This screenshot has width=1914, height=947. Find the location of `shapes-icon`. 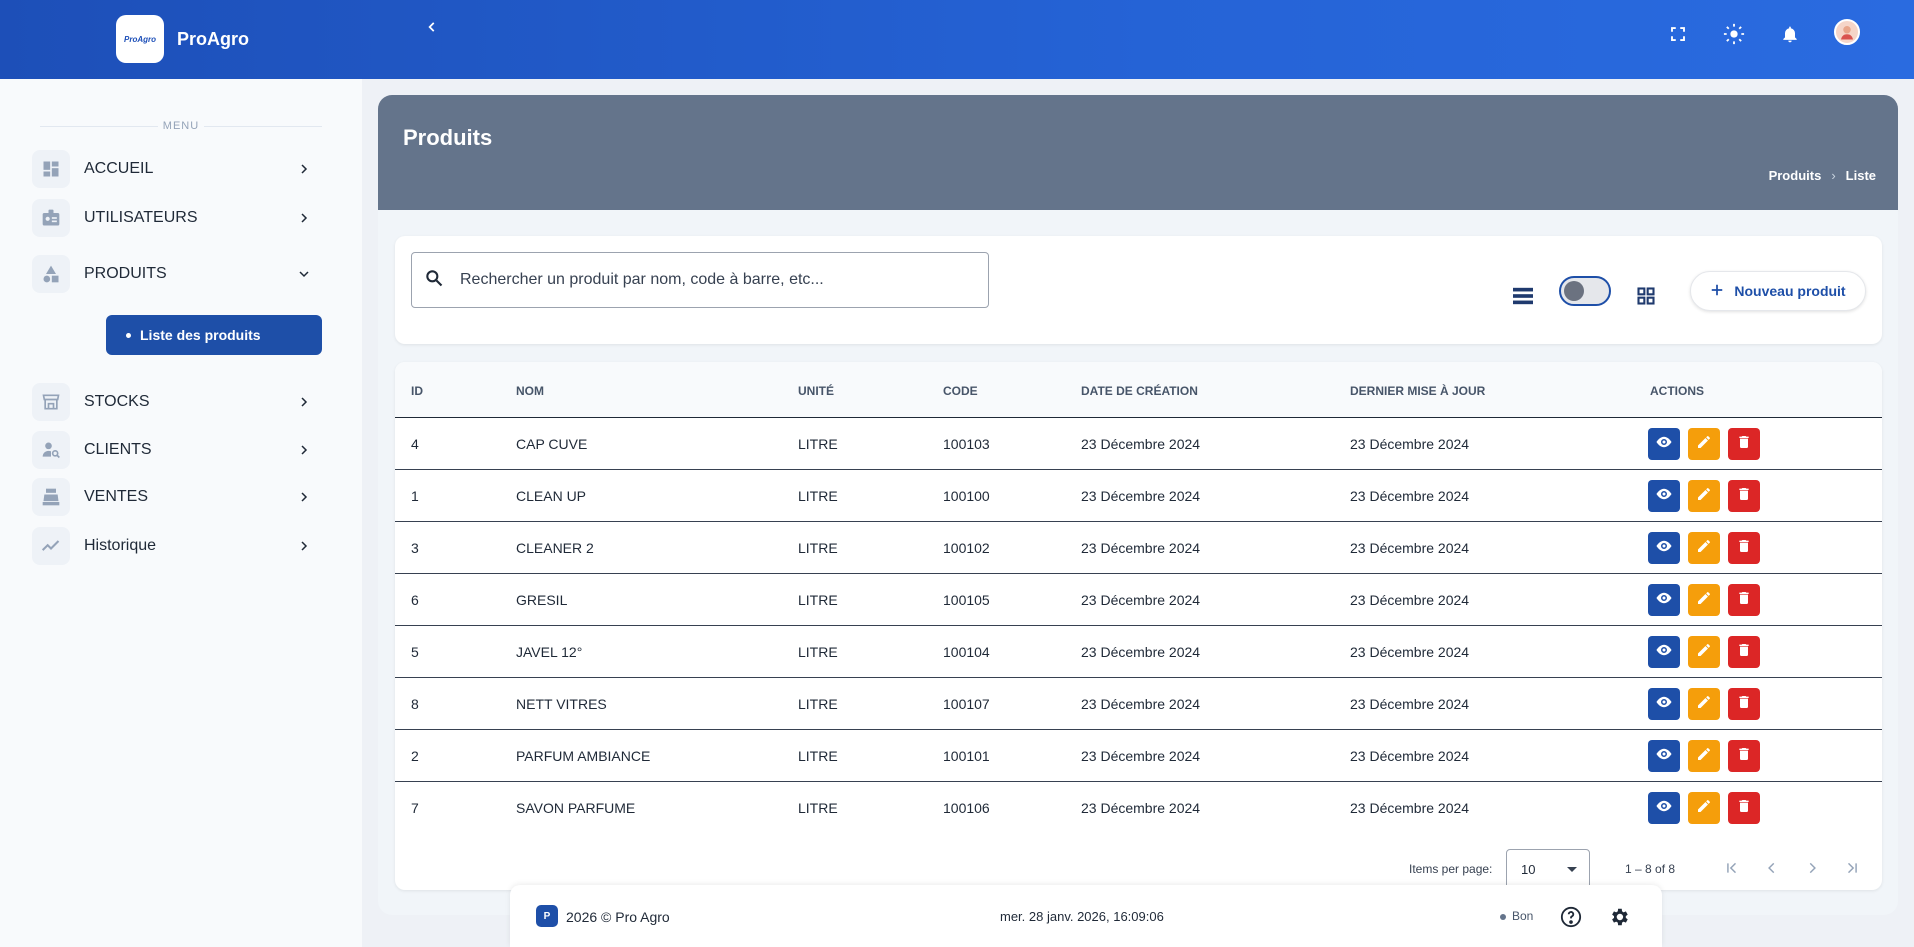

shapes-icon is located at coordinates (51, 274).